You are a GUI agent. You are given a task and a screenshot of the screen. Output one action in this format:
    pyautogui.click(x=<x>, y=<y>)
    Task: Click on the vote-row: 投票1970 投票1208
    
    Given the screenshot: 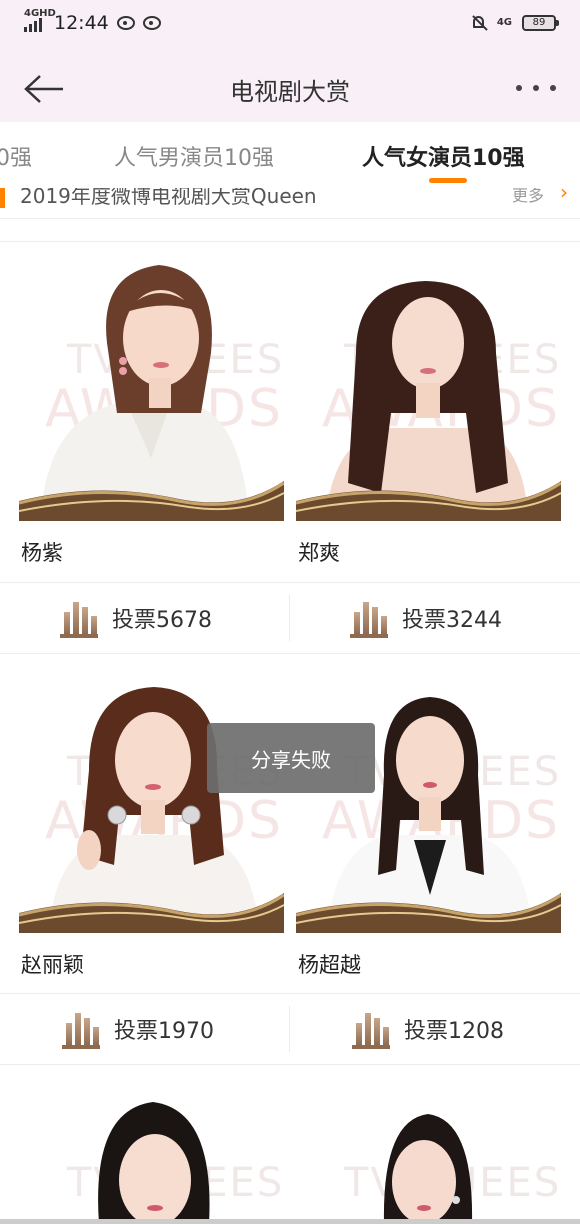 What is the action you would take?
    pyautogui.click(x=290, y=1029)
    